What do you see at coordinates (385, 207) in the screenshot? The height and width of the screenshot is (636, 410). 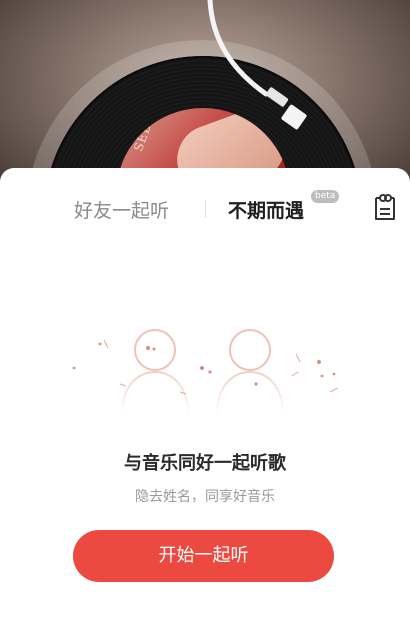 I see `profile-card-icon` at bounding box center [385, 207].